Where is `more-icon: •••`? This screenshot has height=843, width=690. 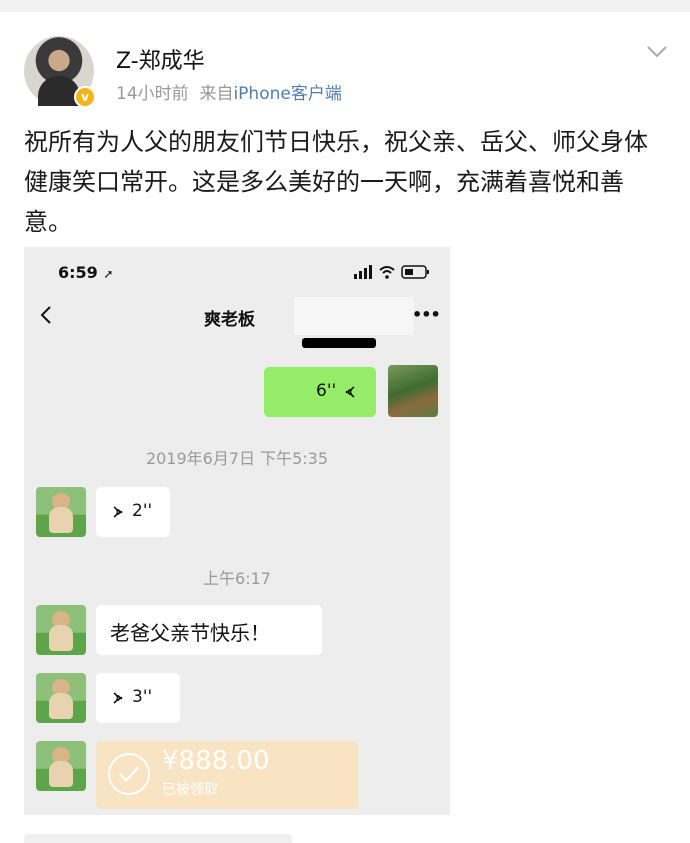 more-icon: ••• is located at coordinates (426, 315).